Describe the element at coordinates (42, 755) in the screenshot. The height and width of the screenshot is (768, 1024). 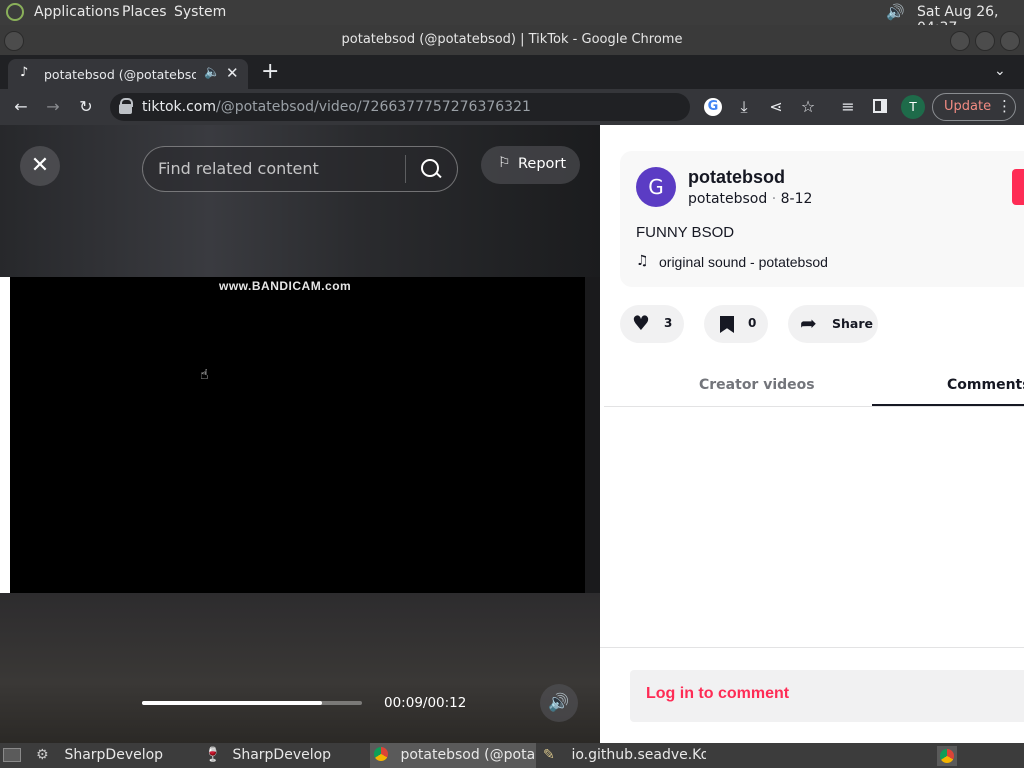
I see `sharpdevelop-icon: ⚙` at that location.